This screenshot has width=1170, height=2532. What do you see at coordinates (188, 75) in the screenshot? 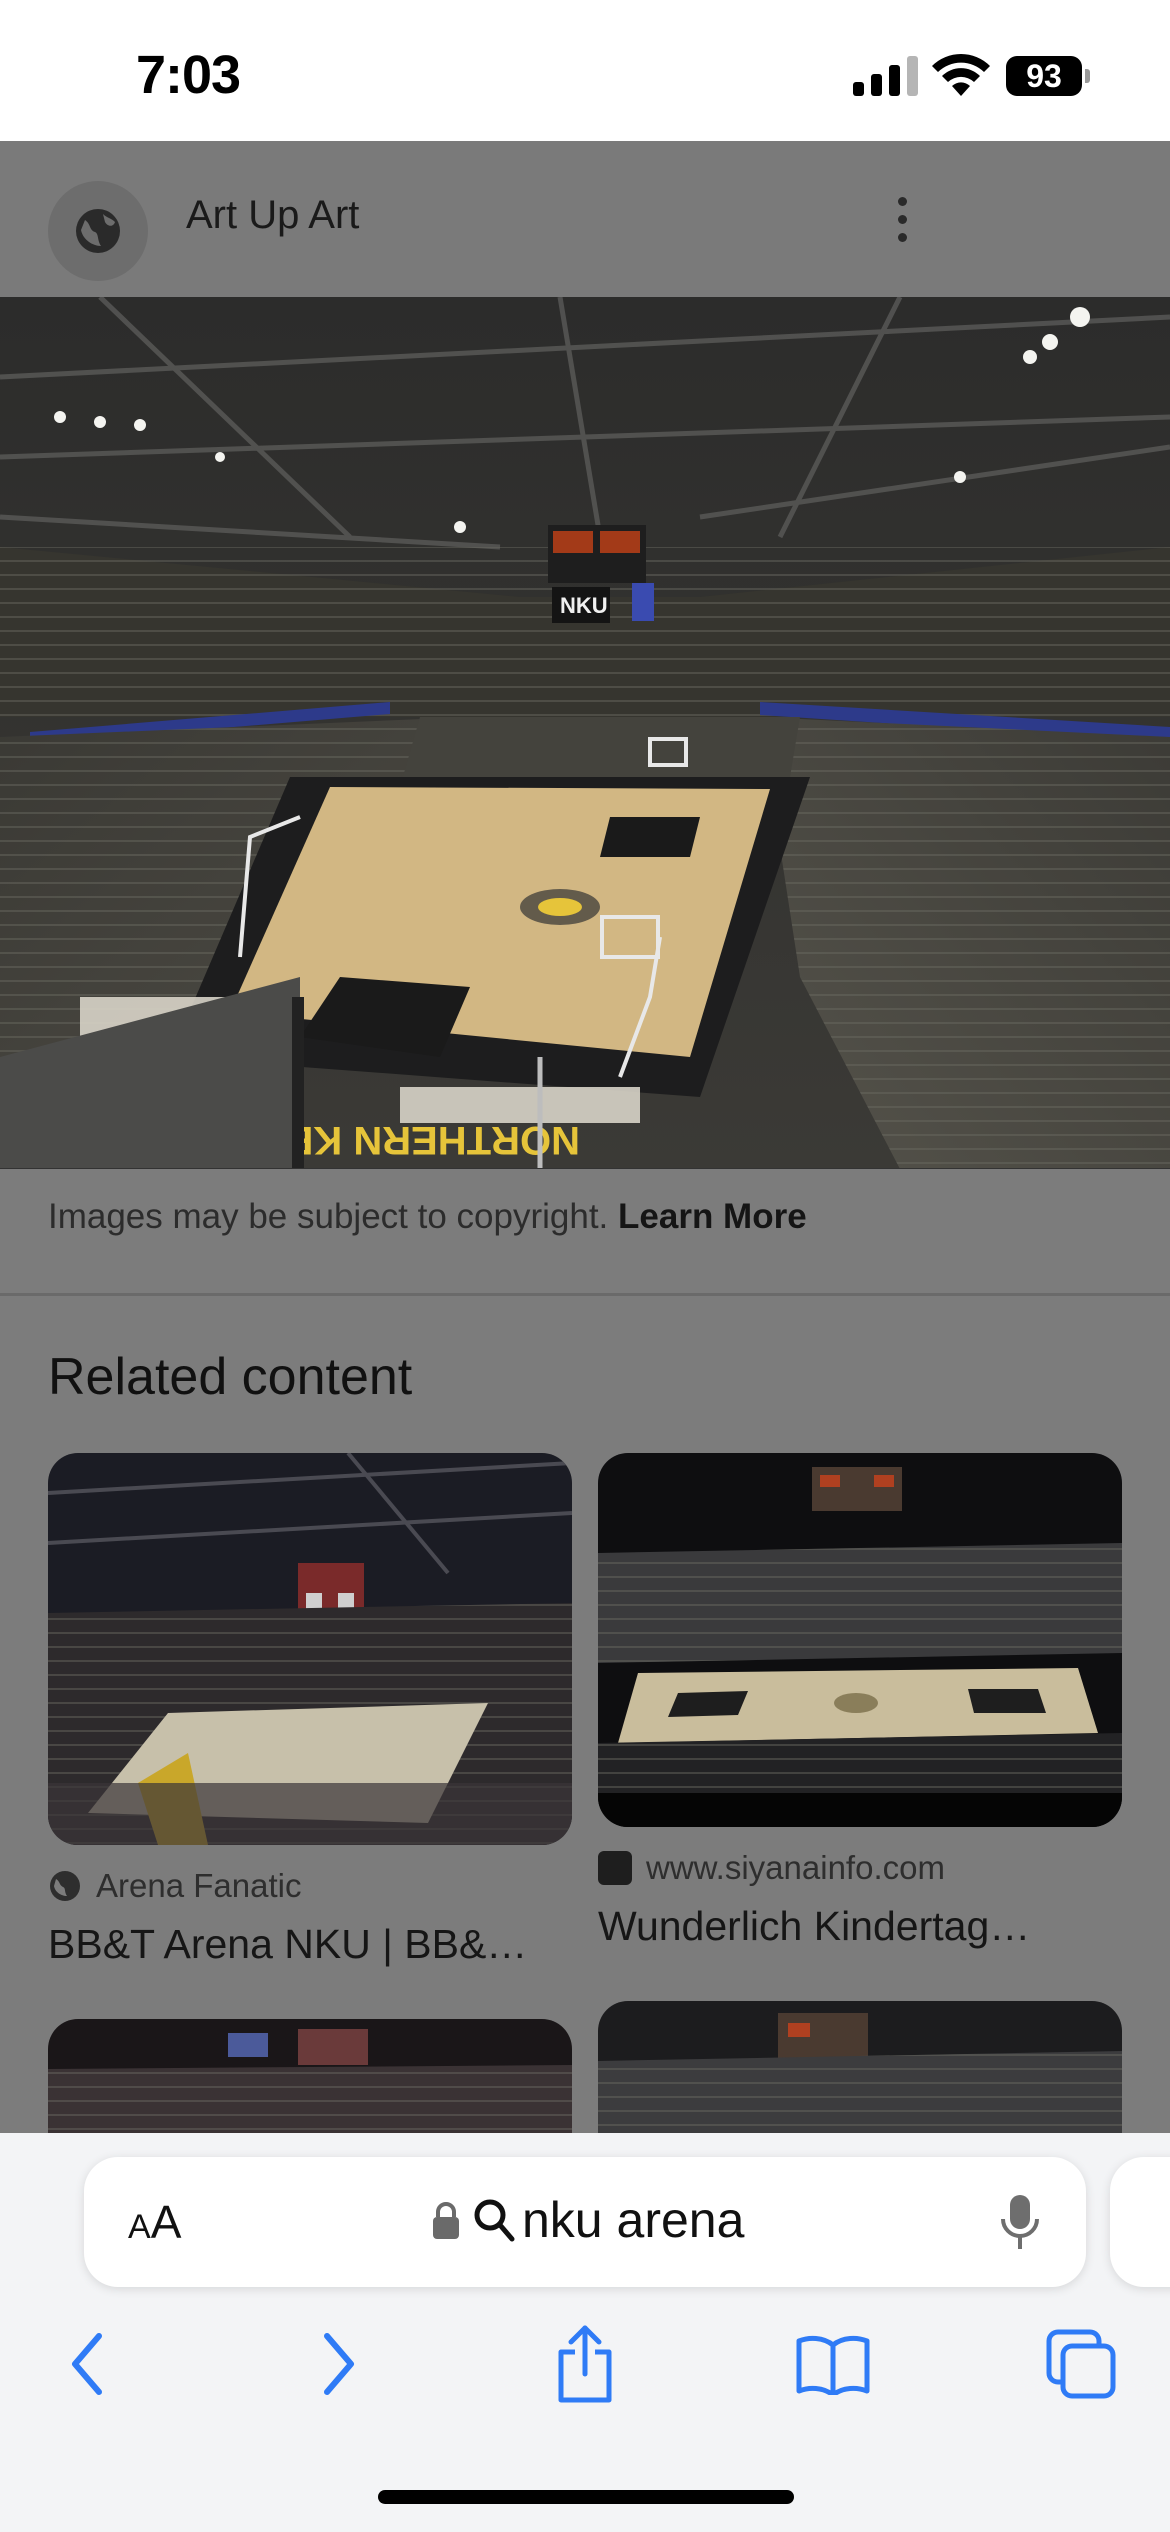
I see `status-time: 7:03` at bounding box center [188, 75].